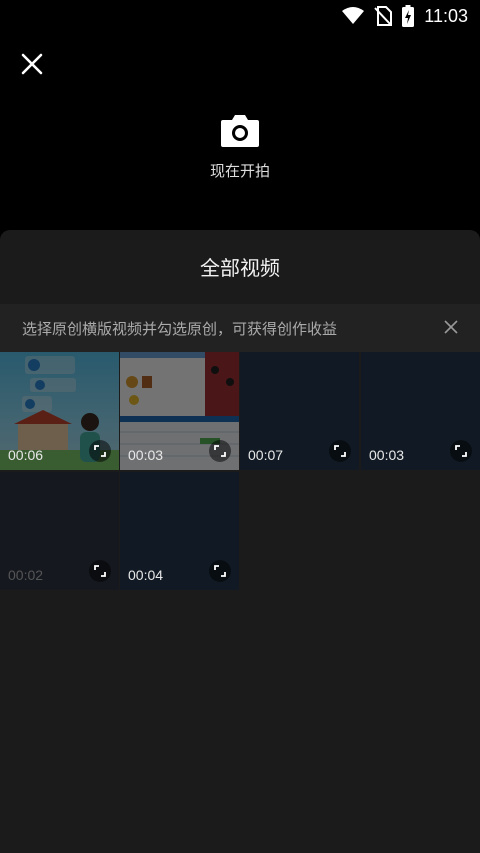  What do you see at coordinates (32, 64) in the screenshot?
I see `close-icon` at bounding box center [32, 64].